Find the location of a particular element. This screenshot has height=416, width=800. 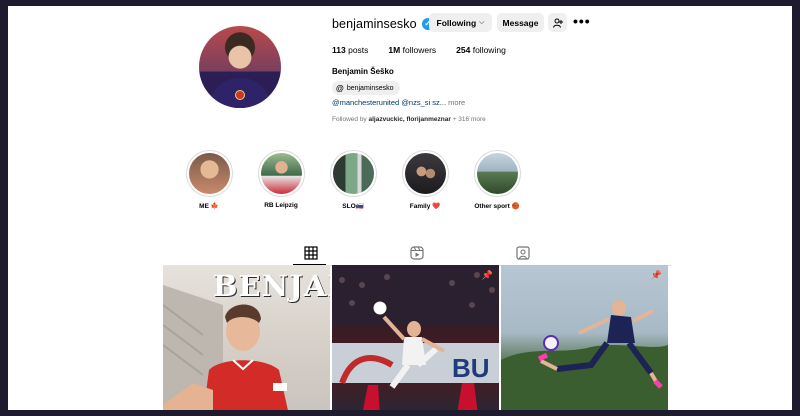

add-user-icon is located at coordinates (557, 23).